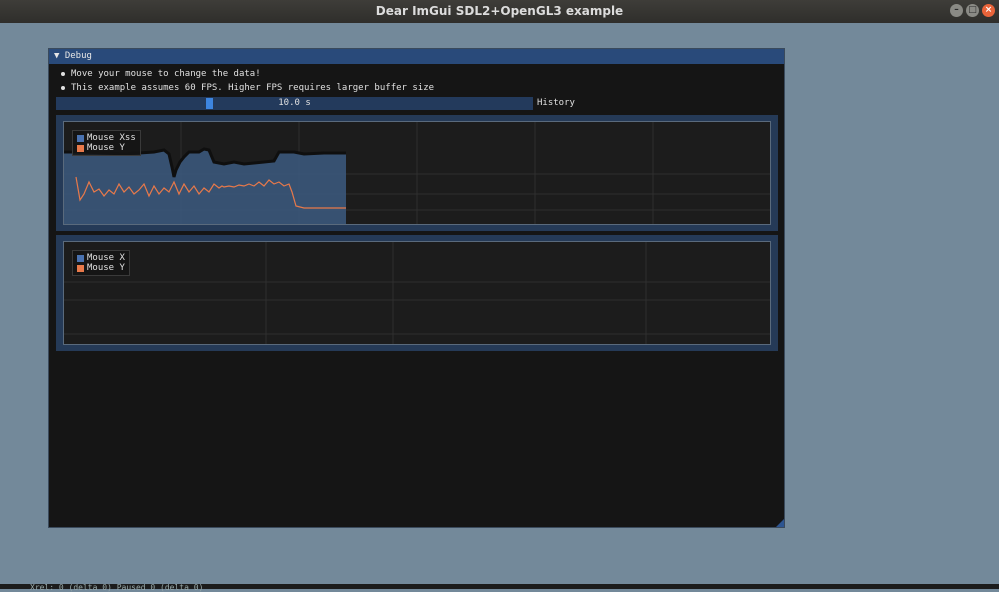 The height and width of the screenshot is (592, 999). What do you see at coordinates (106, 138) in the screenshot?
I see `plot-1-legend-item-x: Mouse Xss` at bounding box center [106, 138].